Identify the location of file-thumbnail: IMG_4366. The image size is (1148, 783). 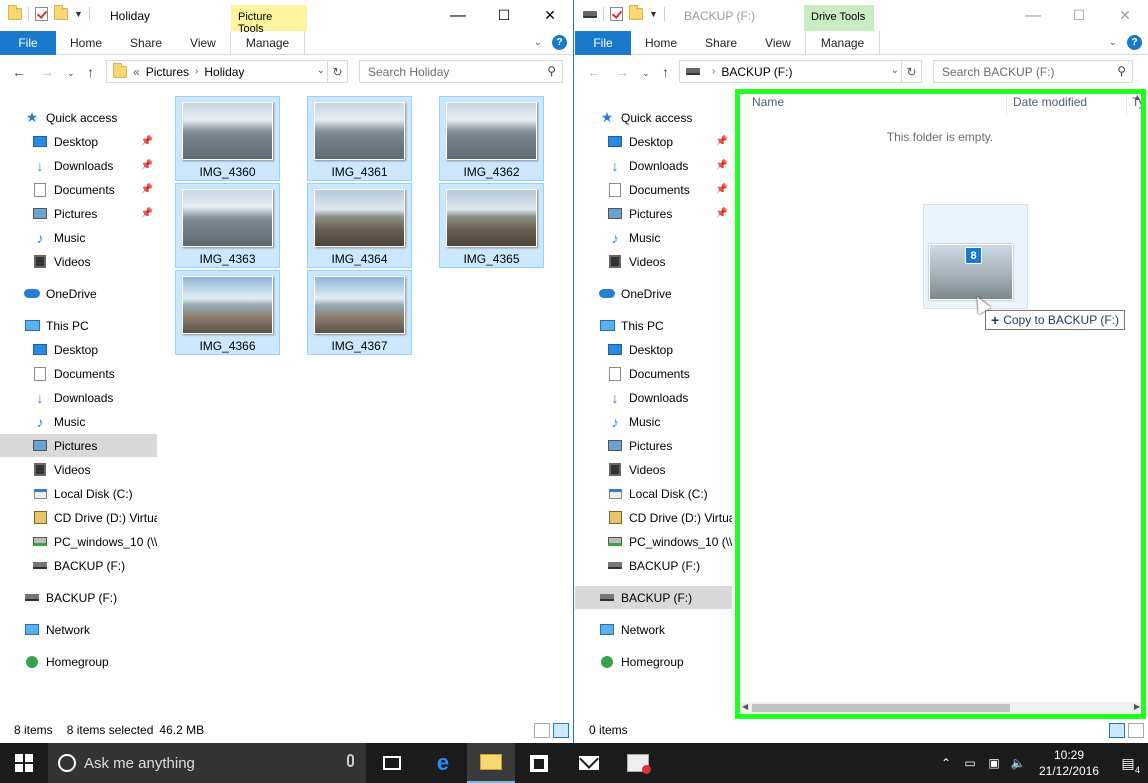
(227, 312).